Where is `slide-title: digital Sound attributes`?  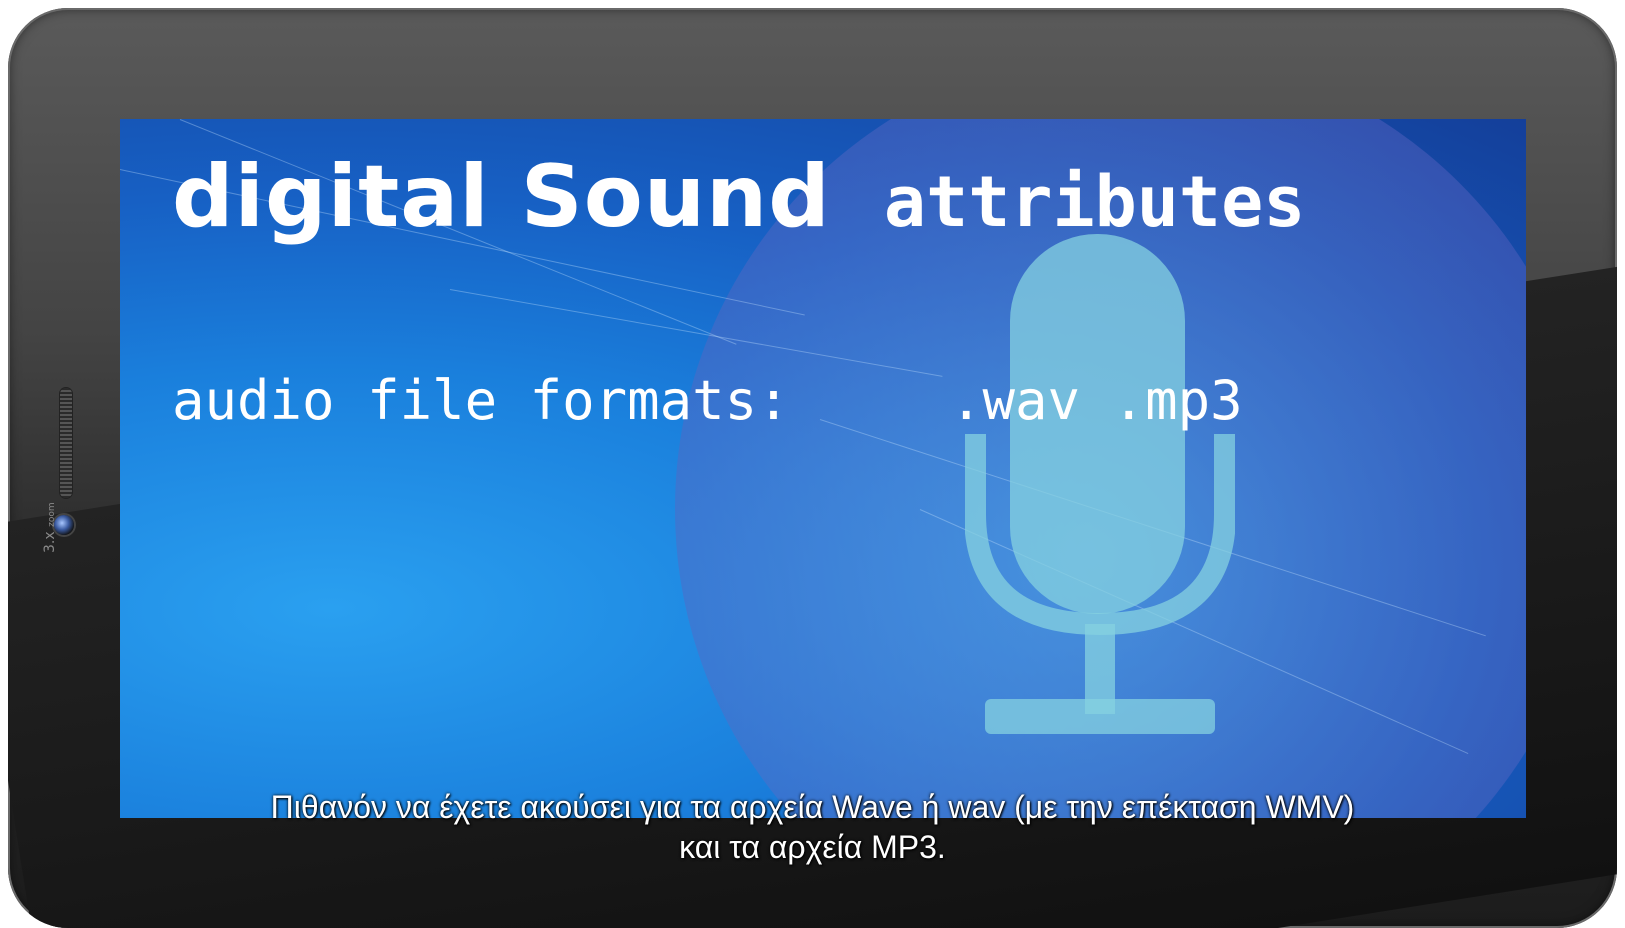
slide-title: digital Sound attributes is located at coordinates (738, 197).